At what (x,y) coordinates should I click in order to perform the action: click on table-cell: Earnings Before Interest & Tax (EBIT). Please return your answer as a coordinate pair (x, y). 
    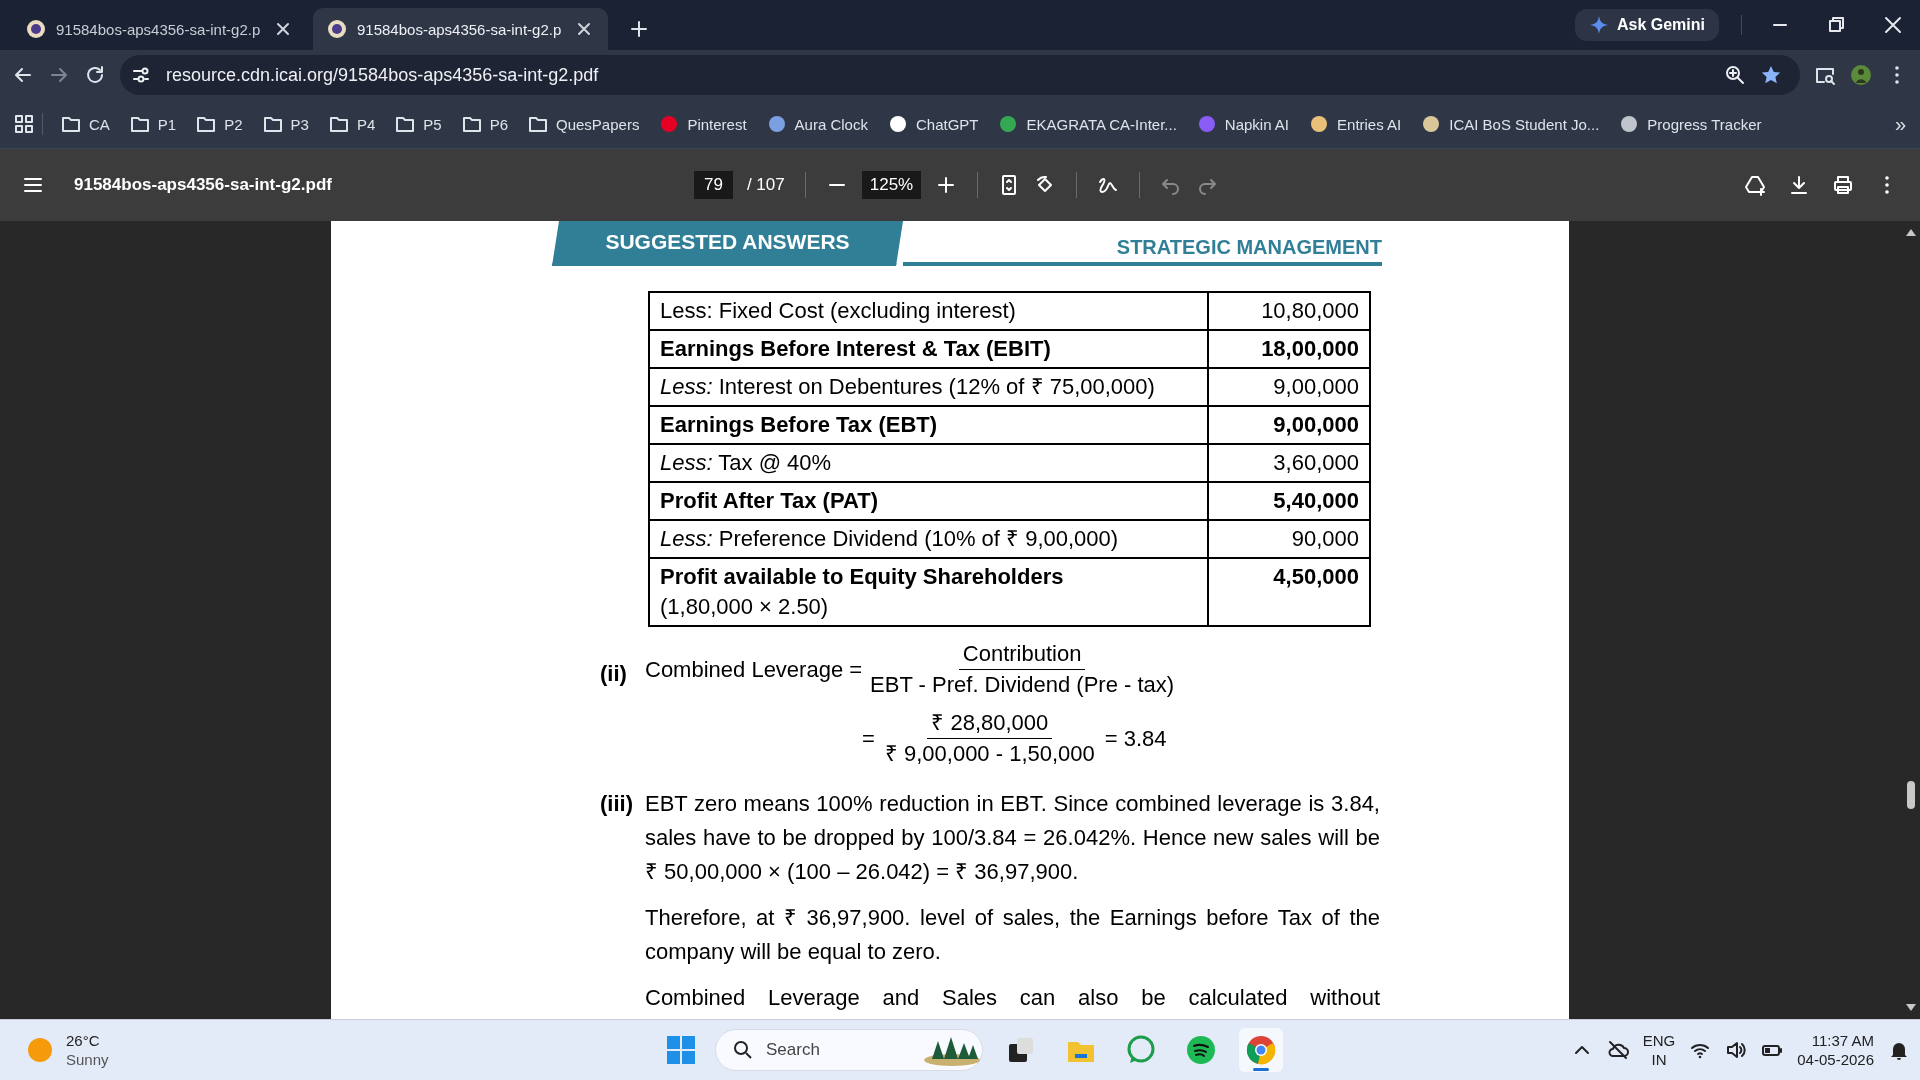
    Looking at the image, I should click on (928, 349).